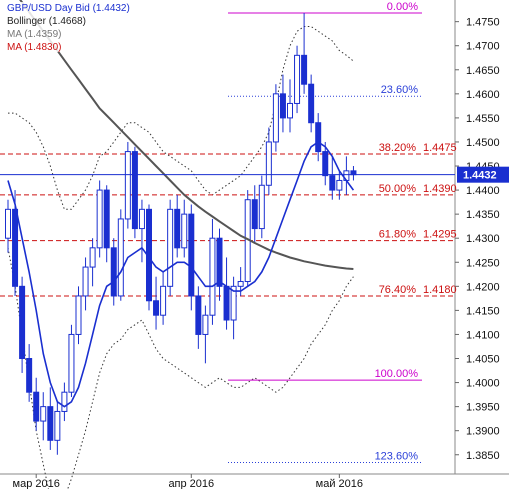 This screenshot has width=509, height=489. Describe the element at coordinates (483, 95) in the screenshot. I see `y-tick-label-3: 1.4600` at that location.